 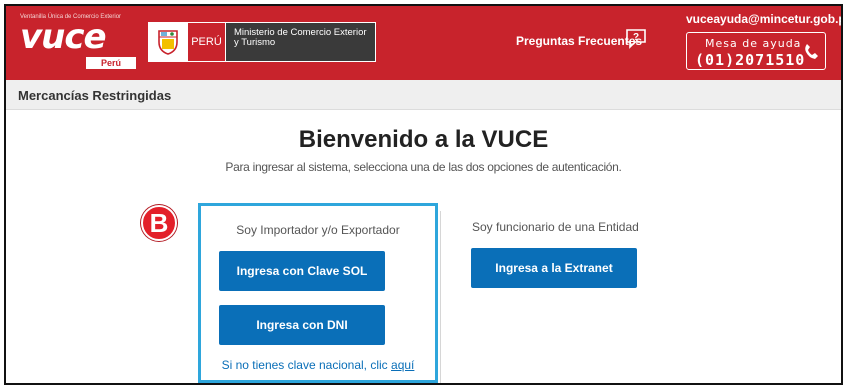 I want to click on section-bar: Mercancías Restringidas, so click(x=423, y=95).